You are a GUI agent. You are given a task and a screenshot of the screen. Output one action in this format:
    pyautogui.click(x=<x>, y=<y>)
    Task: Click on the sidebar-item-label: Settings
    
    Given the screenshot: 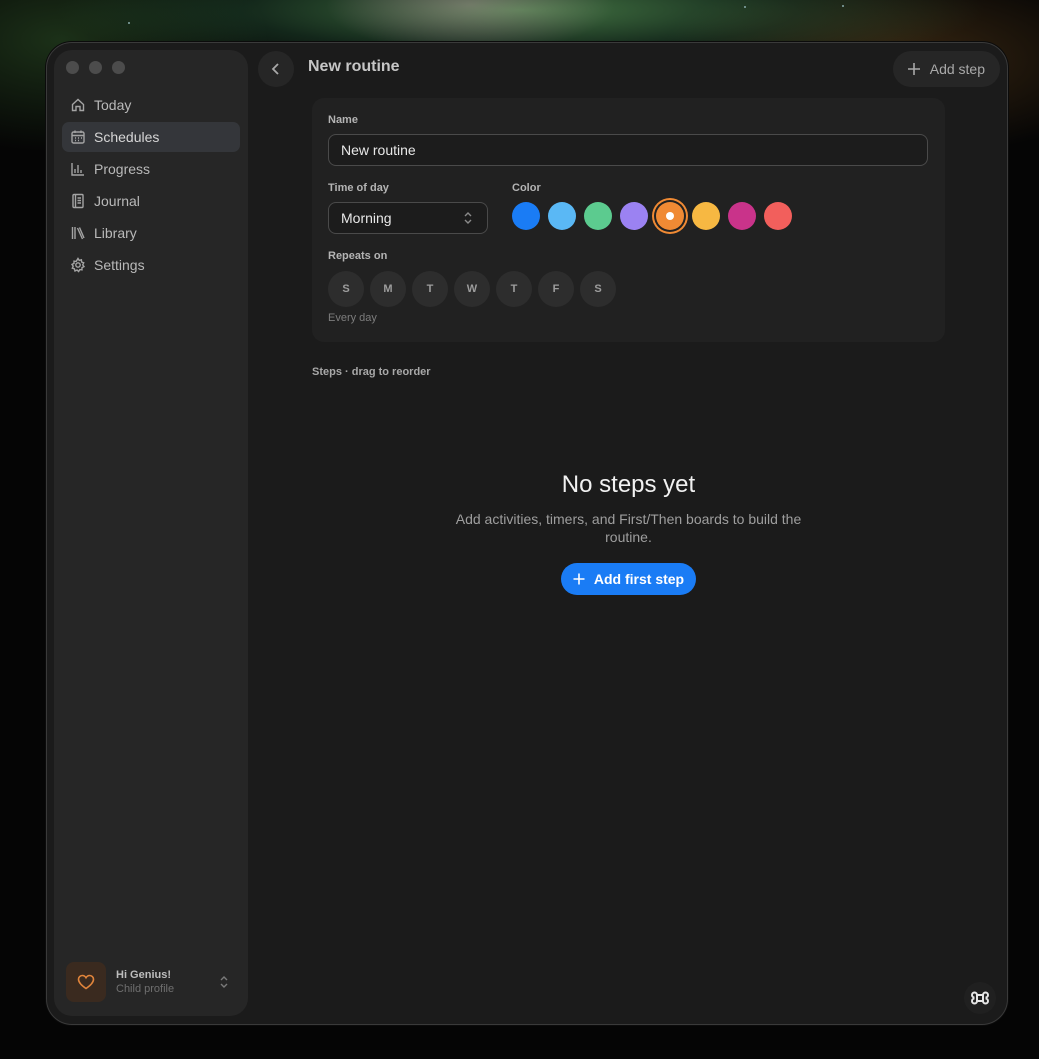 What is the action you would take?
    pyautogui.click(x=119, y=265)
    